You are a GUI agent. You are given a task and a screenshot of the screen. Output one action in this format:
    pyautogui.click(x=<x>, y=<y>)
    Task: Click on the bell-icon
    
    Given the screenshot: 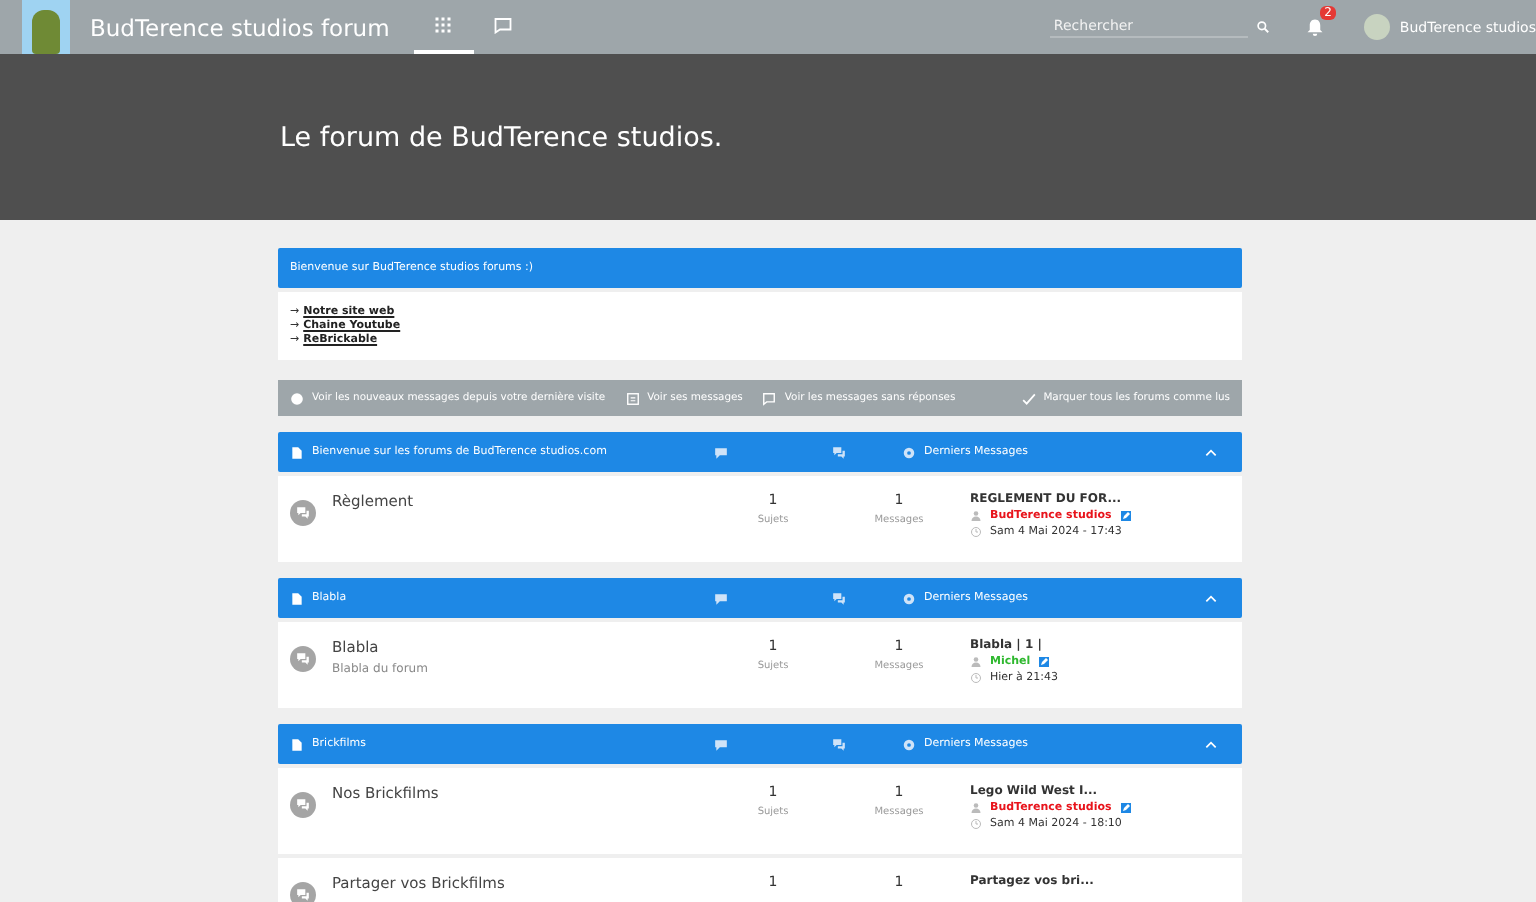 What is the action you would take?
    pyautogui.click(x=1314, y=27)
    